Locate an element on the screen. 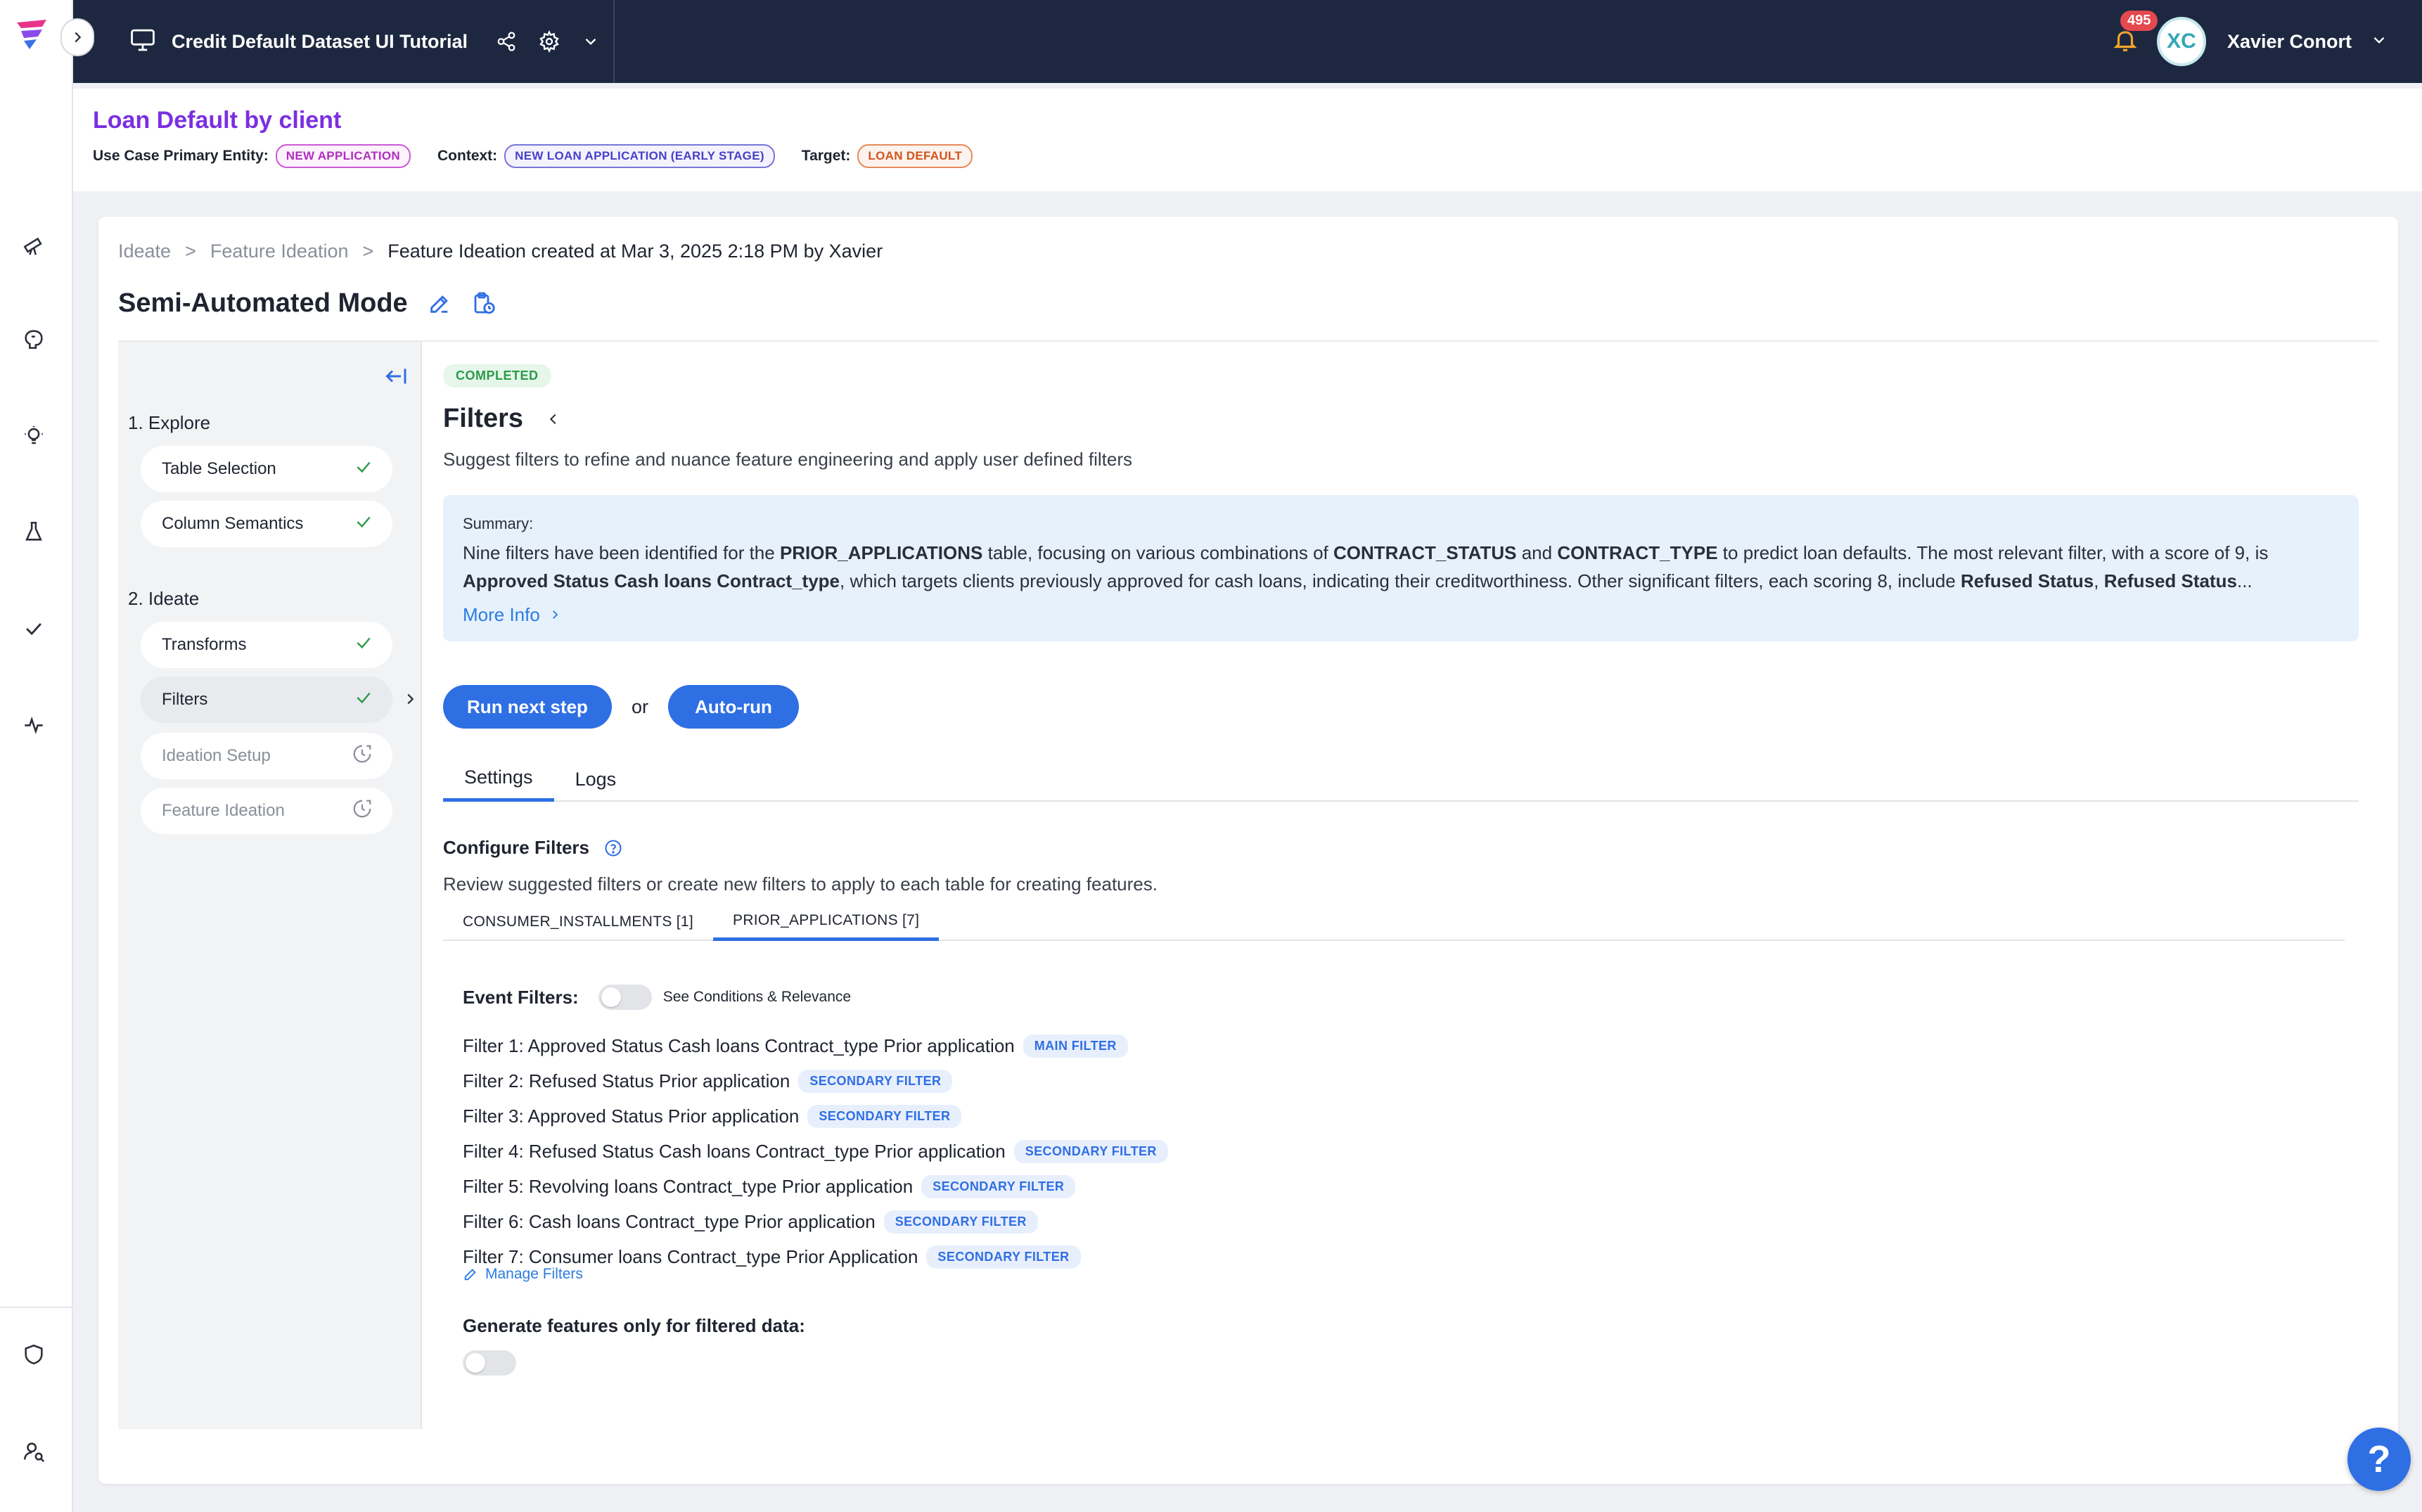 The width and height of the screenshot is (2422, 1512). edit-icon is located at coordinates (440, 304).